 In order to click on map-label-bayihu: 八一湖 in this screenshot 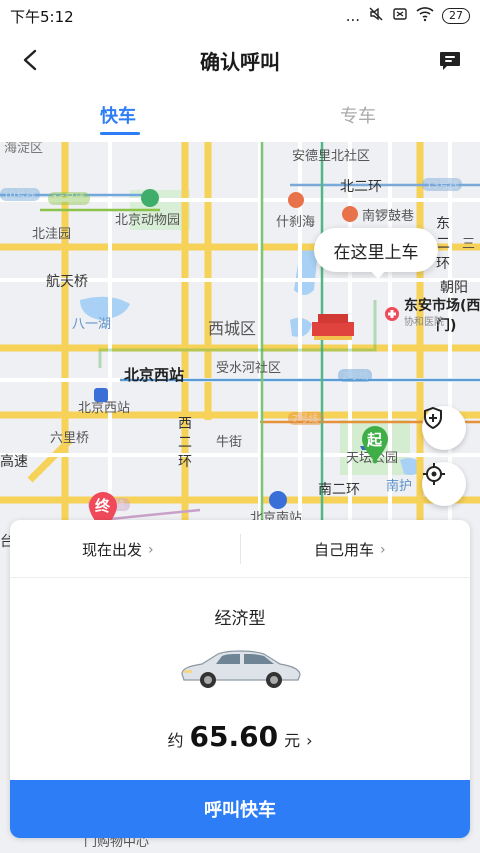, I will do `click(91, 324)`.